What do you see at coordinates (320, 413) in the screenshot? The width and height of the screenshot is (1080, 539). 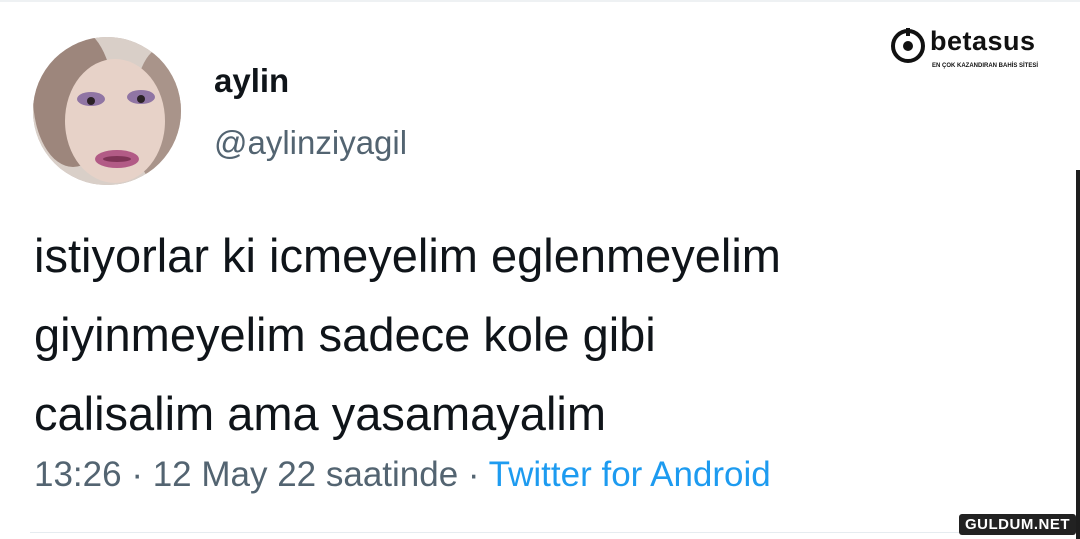 I see `tweet-text-line: calisalim ama yasamayalim` at bounding box center [320, 413].